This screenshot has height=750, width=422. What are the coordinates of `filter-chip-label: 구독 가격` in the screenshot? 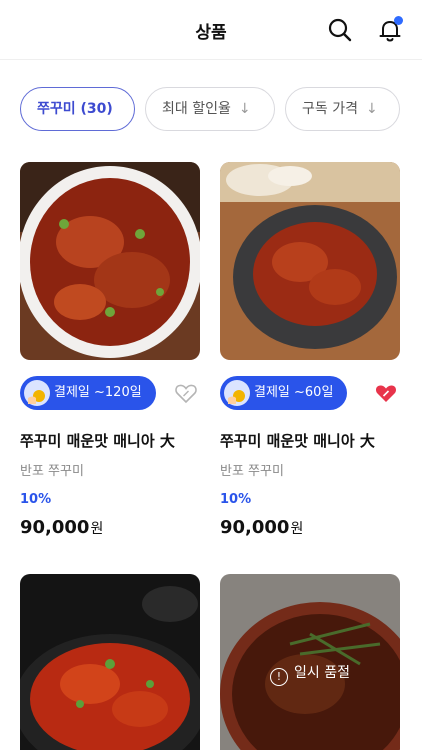 It's located at (330, 109).